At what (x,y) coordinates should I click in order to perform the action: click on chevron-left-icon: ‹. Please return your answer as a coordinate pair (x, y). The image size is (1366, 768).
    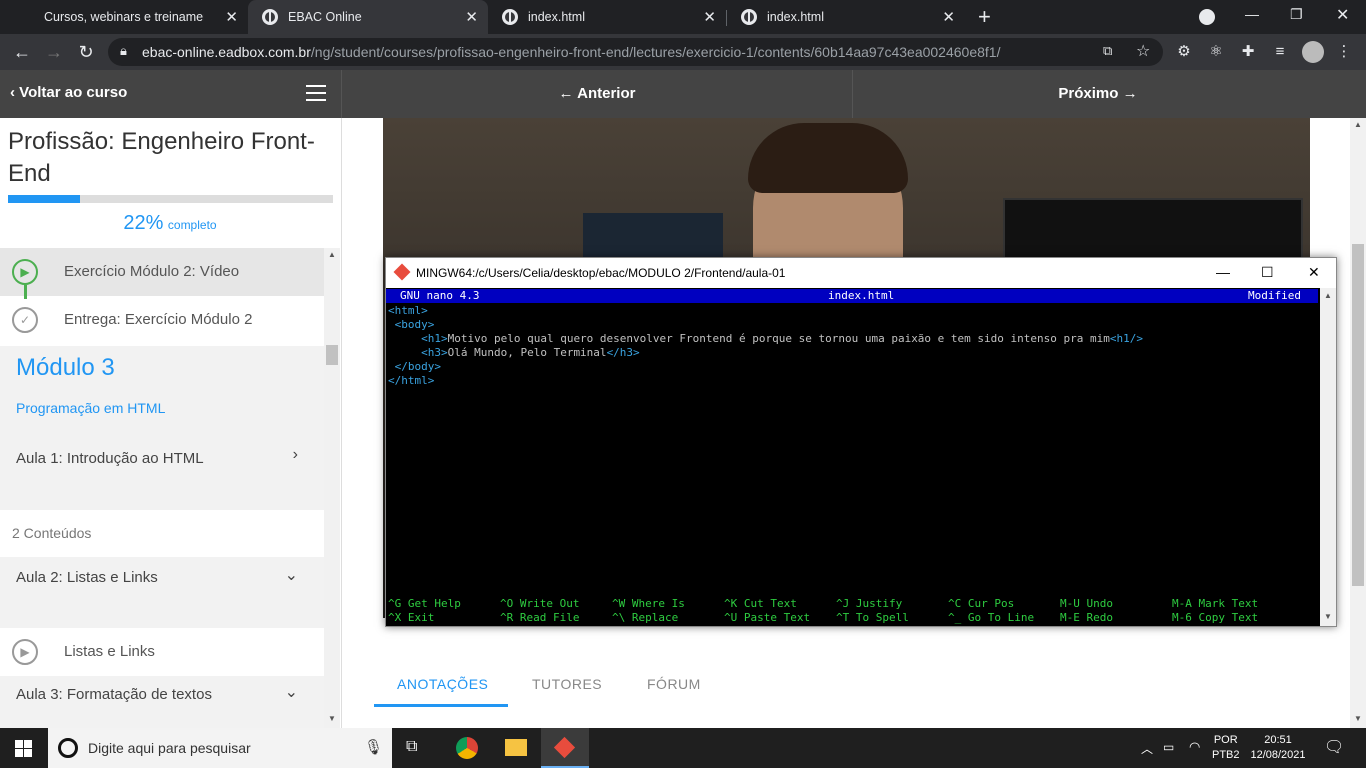
    Looking at the image, I should click on (15, 92).